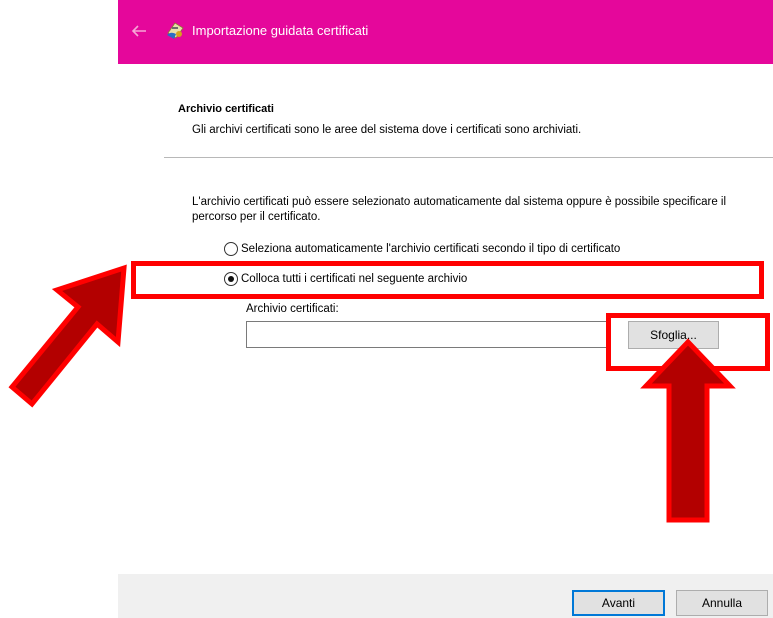 The width and height of the screenshot is (773, 618). What do you see at coordinates (280, 30) in the screenshot?
I see `window-title: Importazione guidata certificati` at bounding box center [280, 30].